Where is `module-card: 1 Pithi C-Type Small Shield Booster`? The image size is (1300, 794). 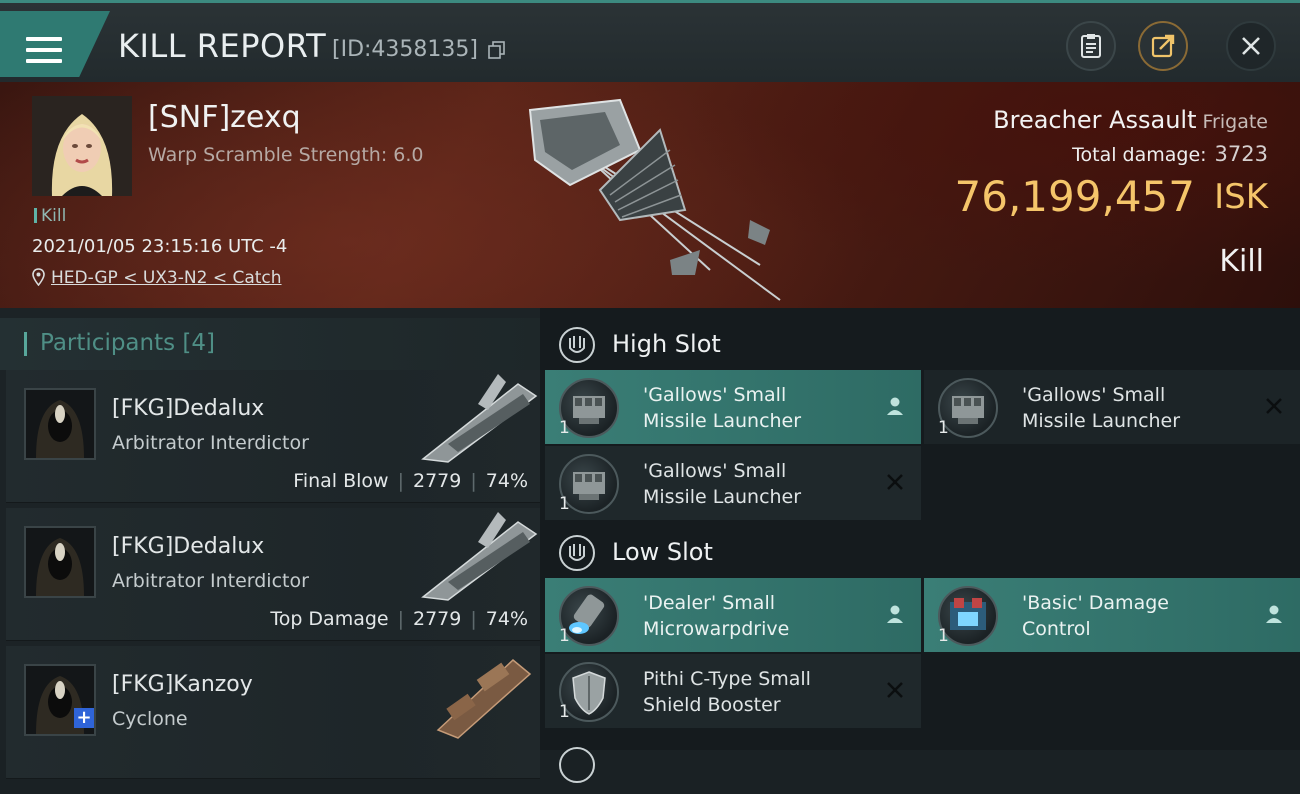 module-card: 1 Pithi C-Type Small Shield Booster is located at coordinates (733, 691).